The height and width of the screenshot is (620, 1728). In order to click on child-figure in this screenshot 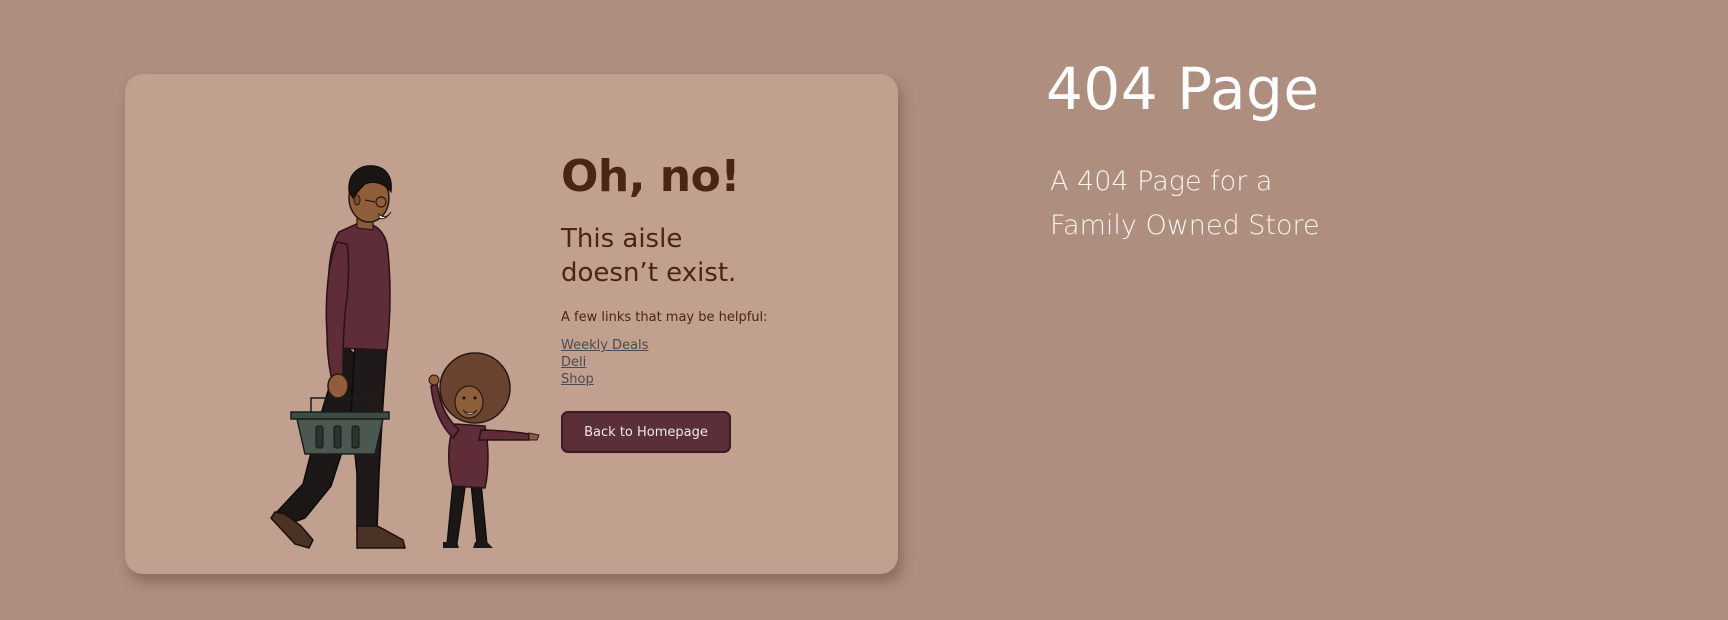, I will do `click(484, 450)`.